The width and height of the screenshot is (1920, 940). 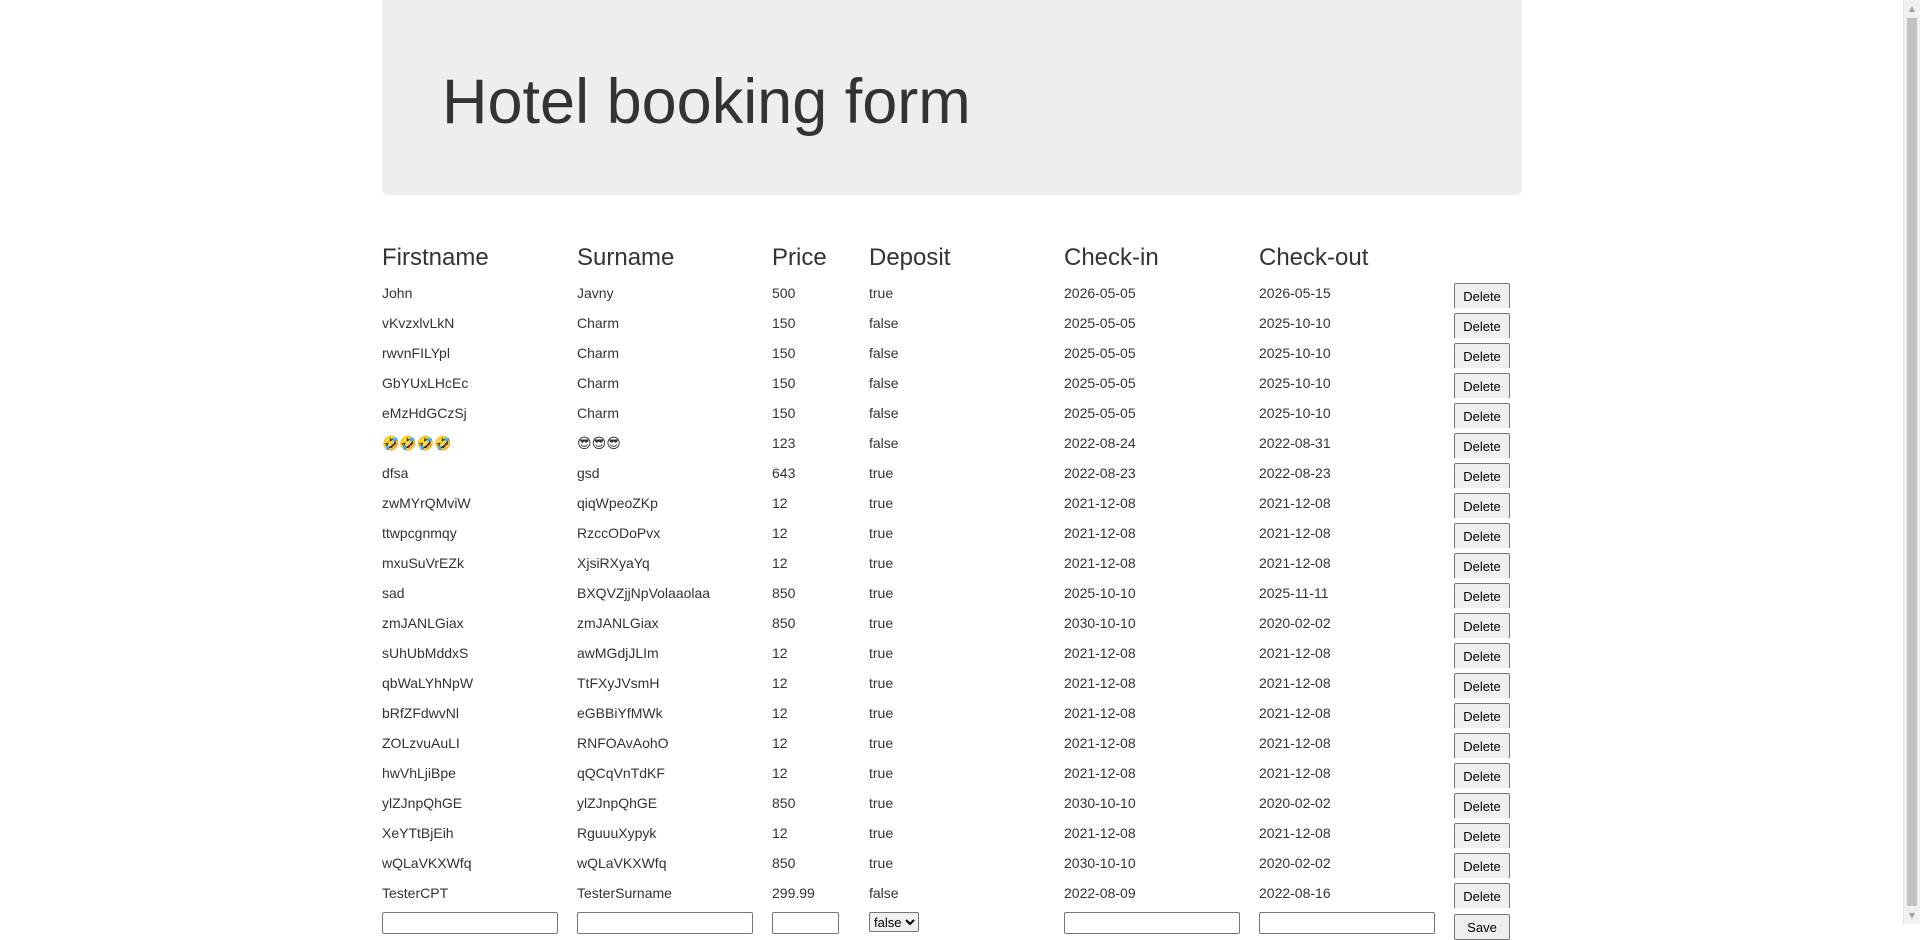 What do you see at coordinates (706, 102) in the screenshot?
I see `page-title: Hotel booking form` at bounding box center [706, 102].